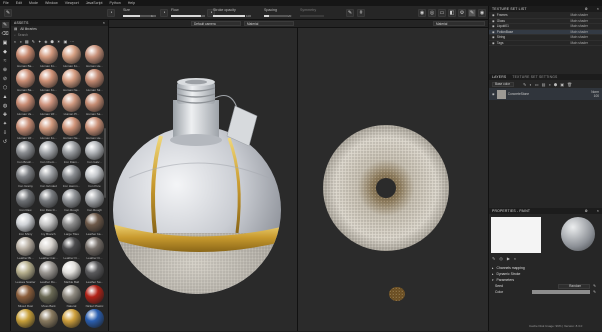 The width and height of the screenshot is (602, 332). What do you see at coordinates (5, 43) in the screenshot?
I see `projection-icon: ▣` at bounding box center [5, 43].